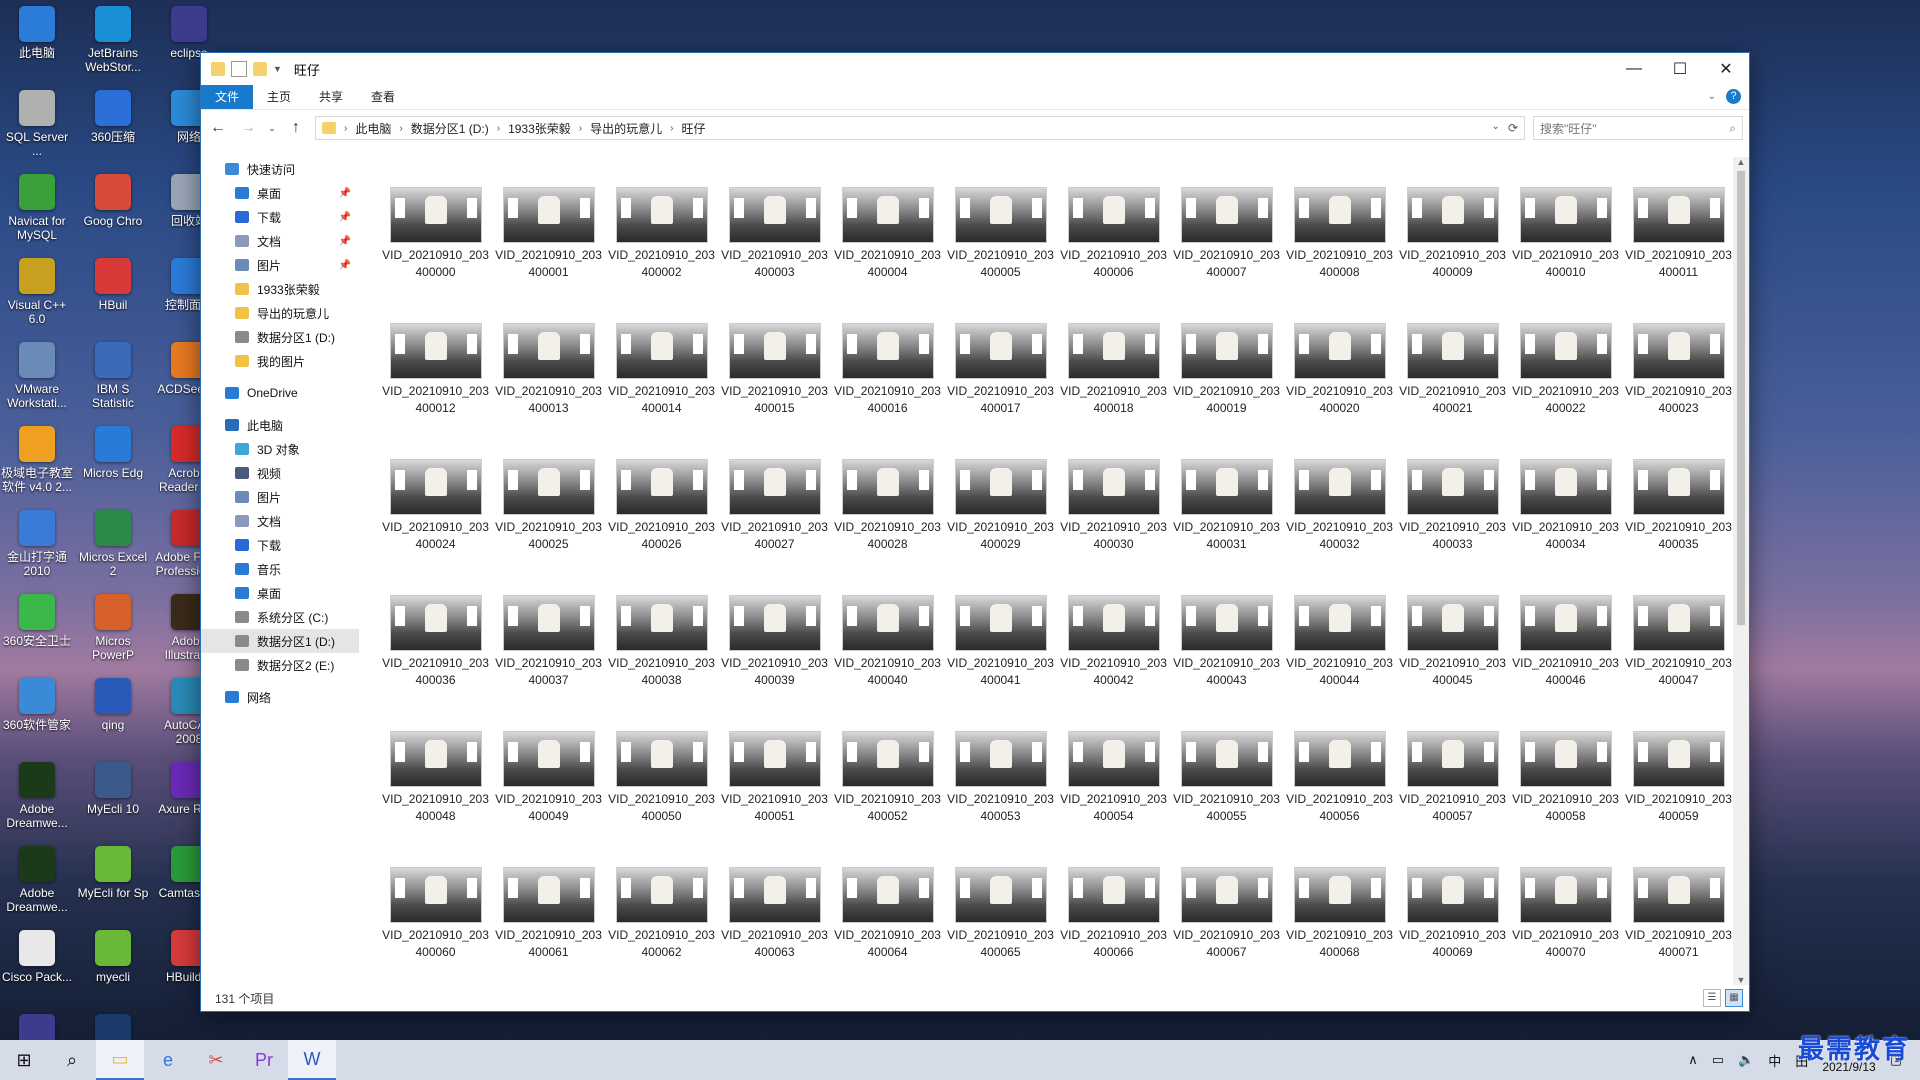 This screenshot has height=1080, width=1920. Describe the element at coordinates (1565, 799) in the screenshot. I see `video-file-item: VID_20210910_203400058` at that location.